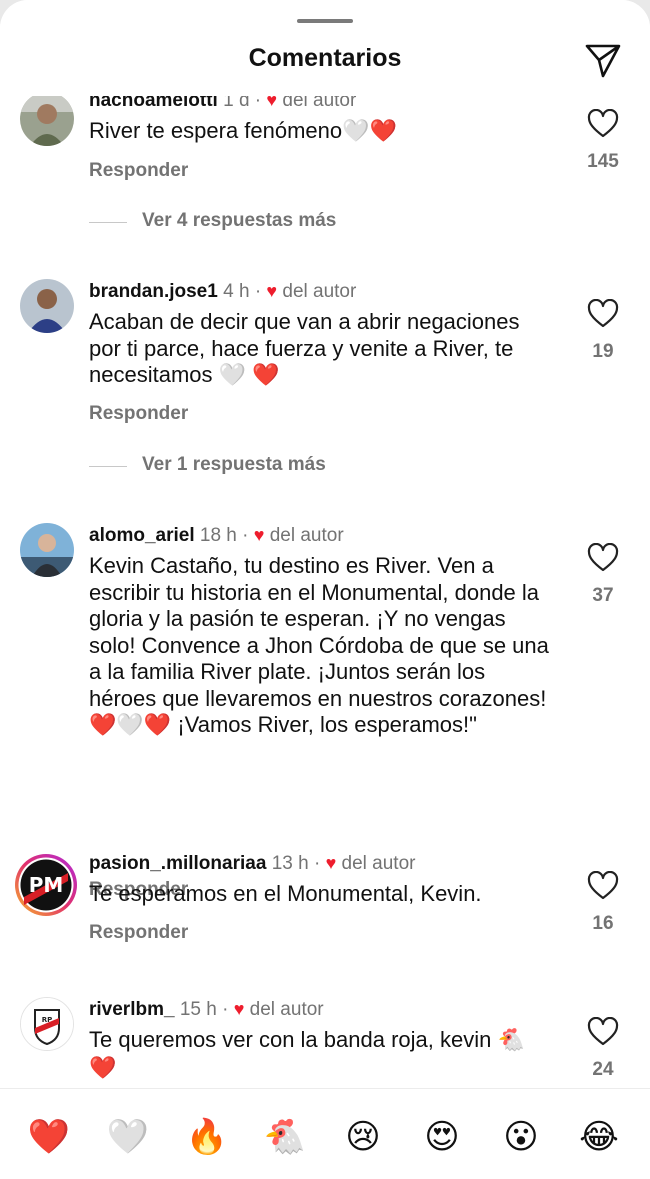  What do you see at coordinates (603, 1069) in the screenshot?
I see `like-count: 24` at bounding box center [603, 1069].